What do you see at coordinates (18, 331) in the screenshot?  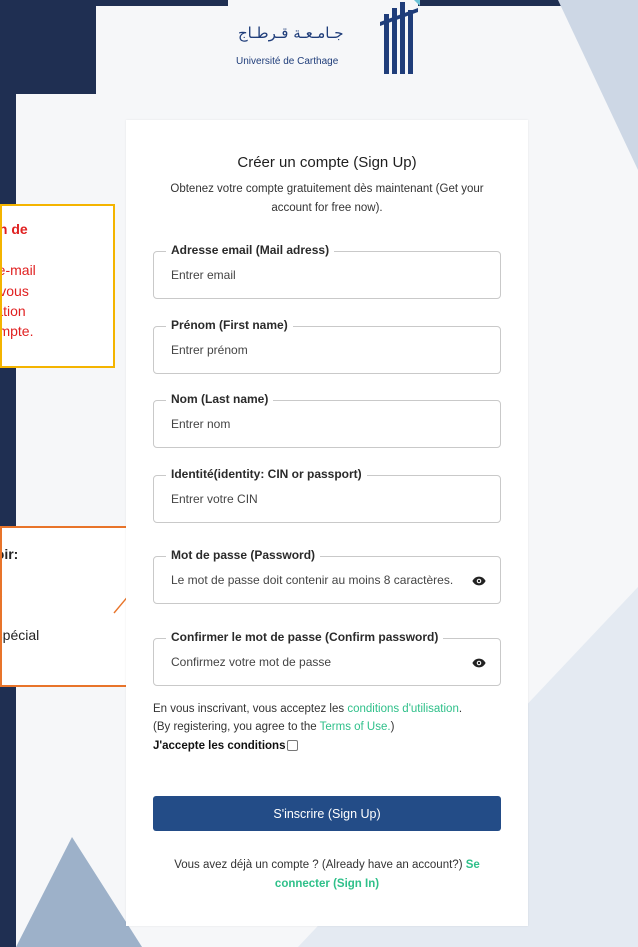 I see `callout-line: e compte.` at bounding box center [18, 331].